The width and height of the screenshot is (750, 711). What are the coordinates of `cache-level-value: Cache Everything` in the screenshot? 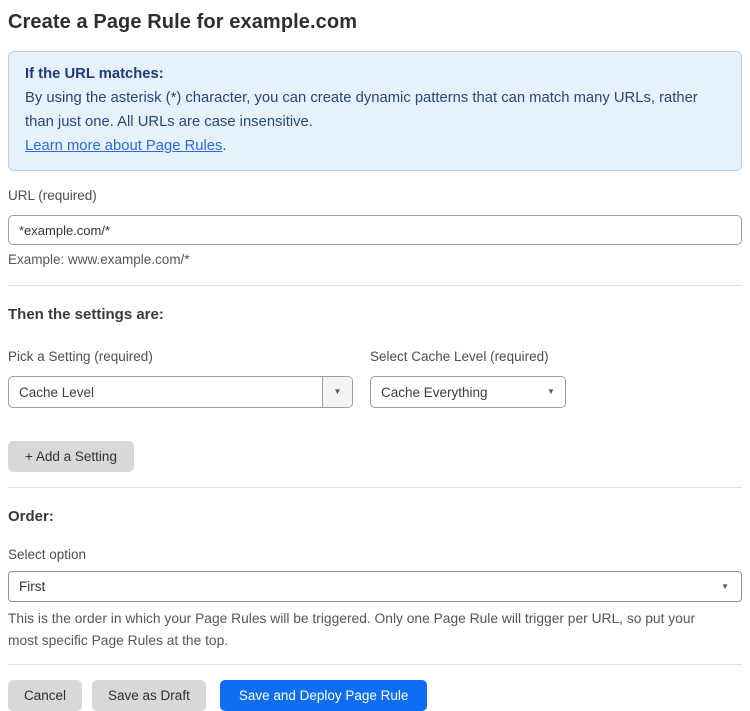 It's located at (434, 392).